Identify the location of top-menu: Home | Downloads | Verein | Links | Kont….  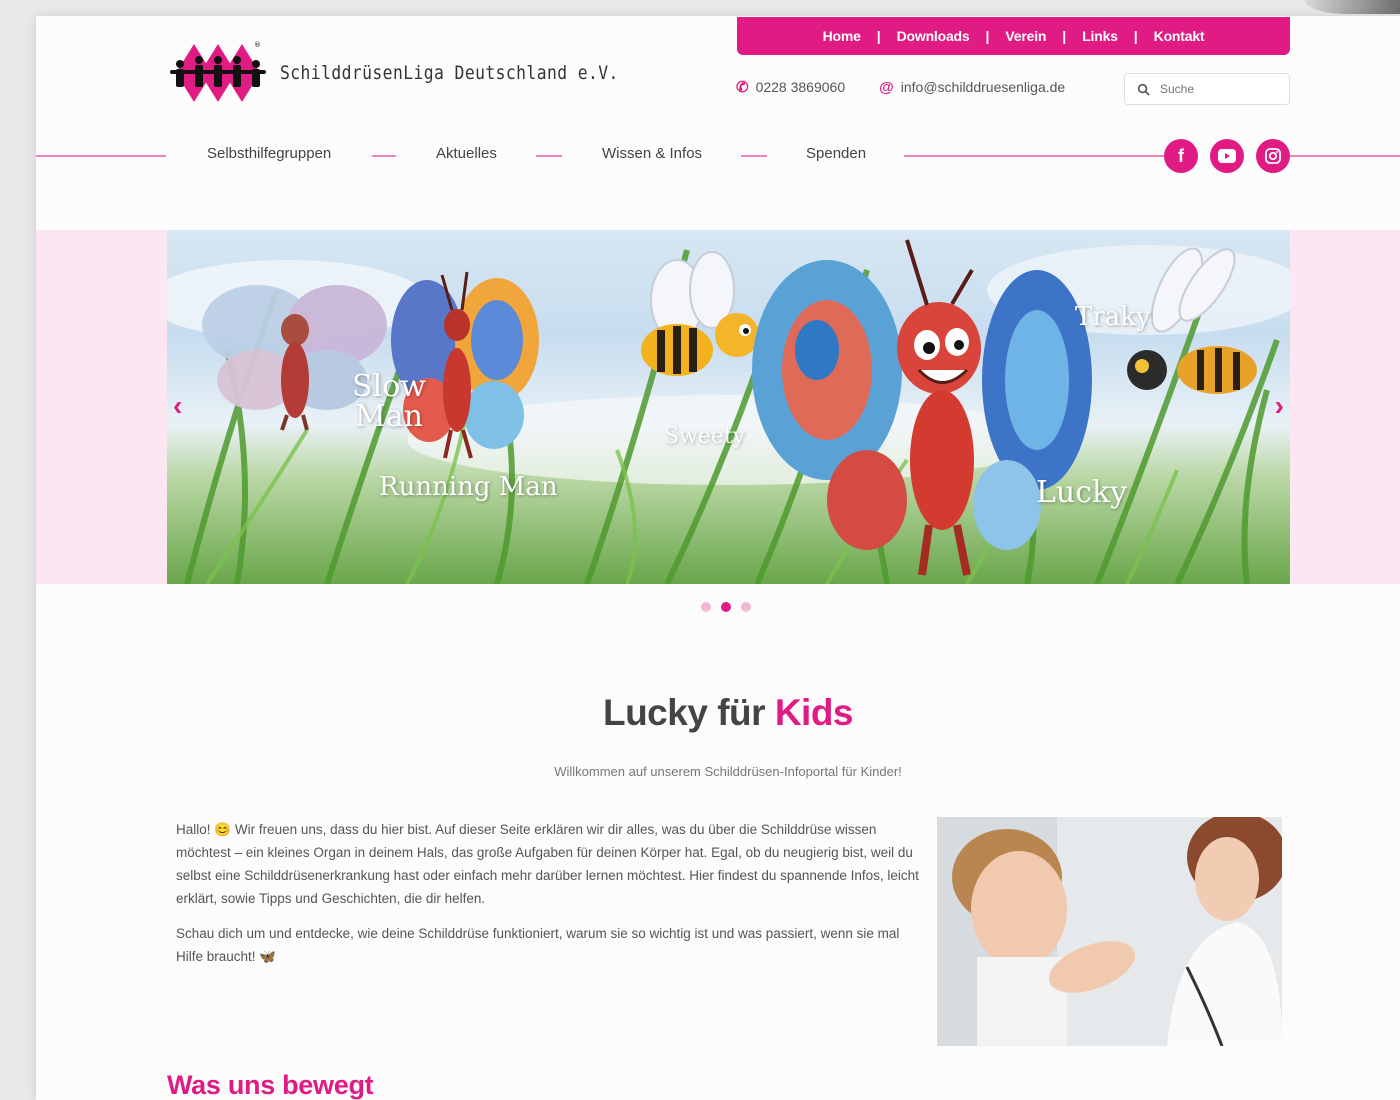
(1013, 36).